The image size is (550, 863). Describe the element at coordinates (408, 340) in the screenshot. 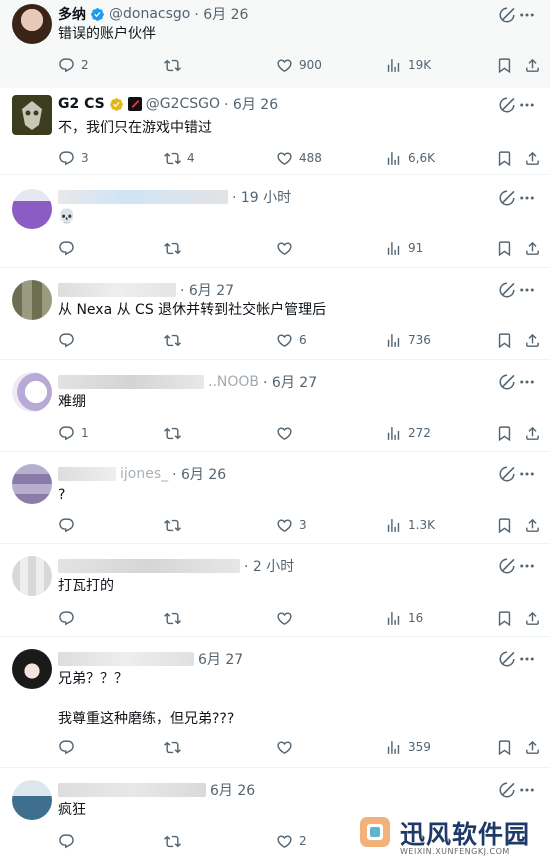

I see `views-button: 736` at that location.